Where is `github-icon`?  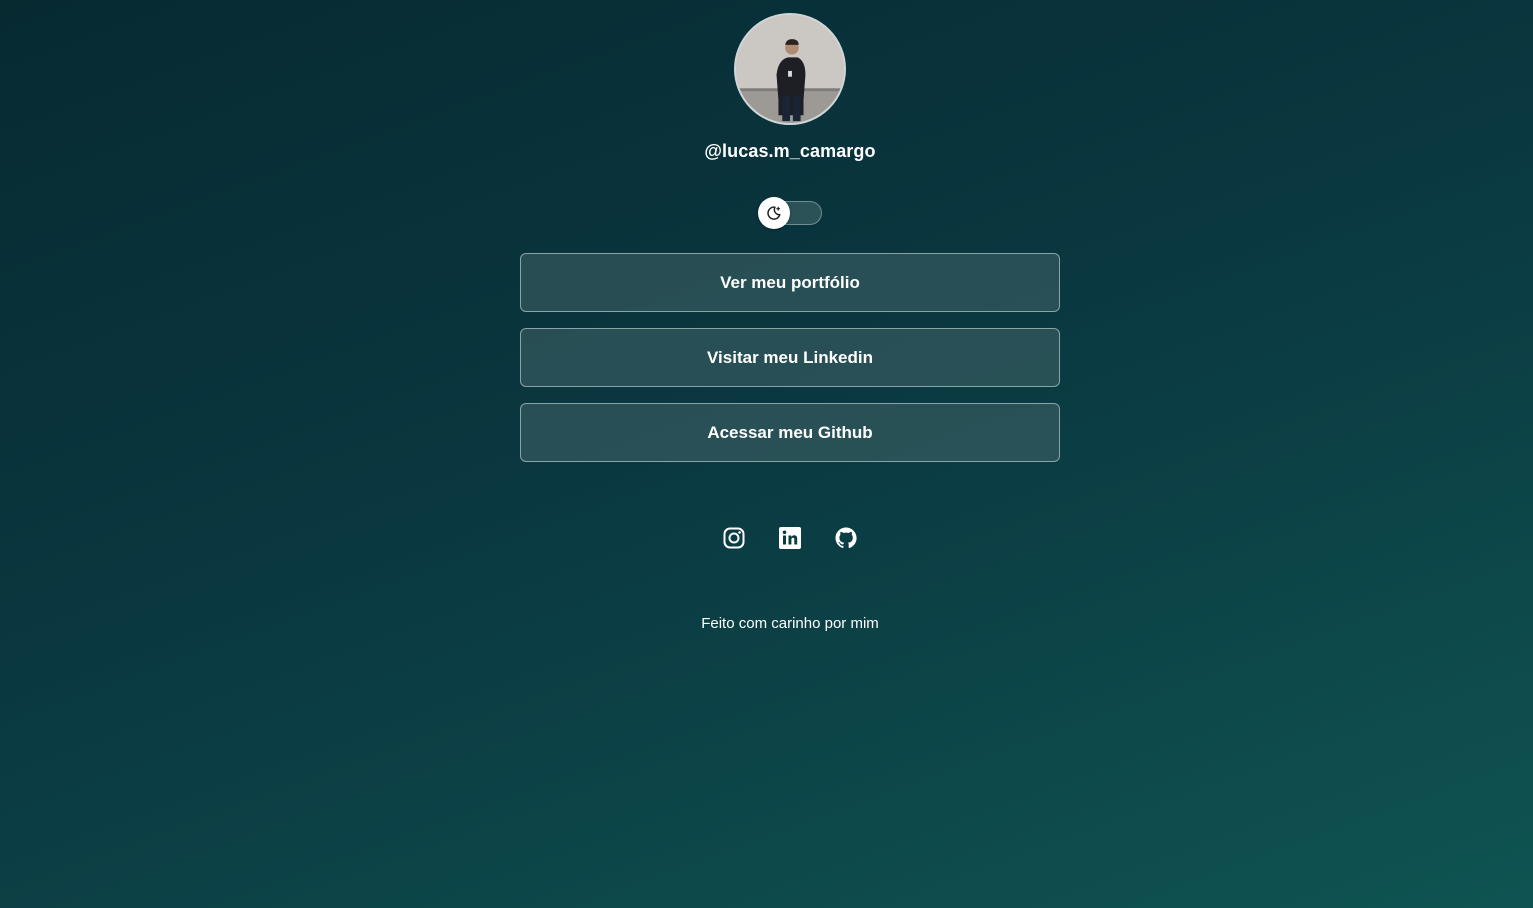
github-icon is located at coordinates (846, 538).